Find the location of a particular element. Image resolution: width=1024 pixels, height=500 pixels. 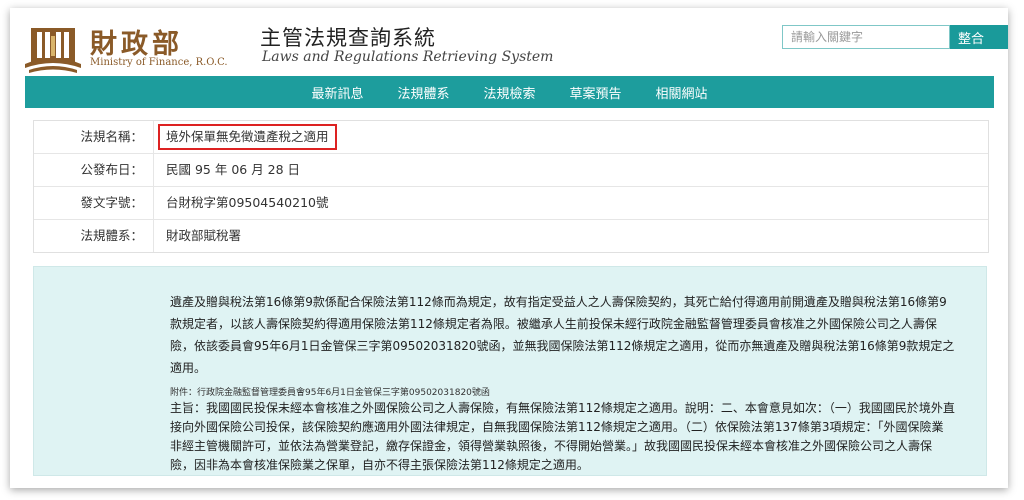

meta-label: 法規體系： is located at coordinates (94, 236).